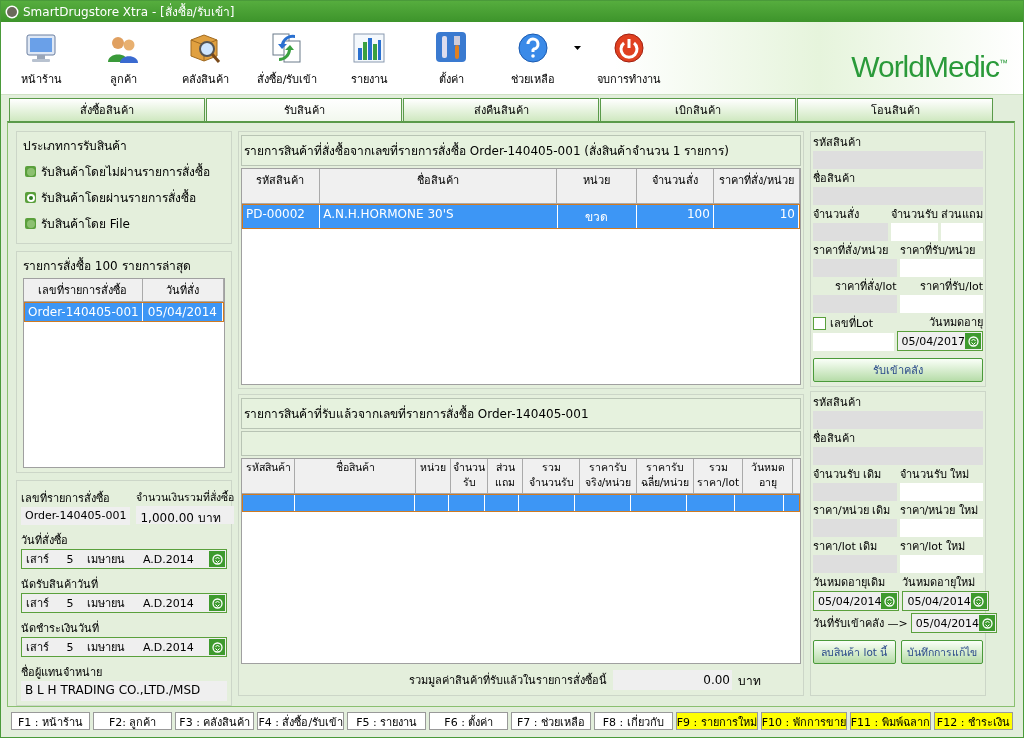 Image resolution: width=1024 pixels, height=738 pixels. I want to click on dropdown-caret-icon, so click(577, 48).